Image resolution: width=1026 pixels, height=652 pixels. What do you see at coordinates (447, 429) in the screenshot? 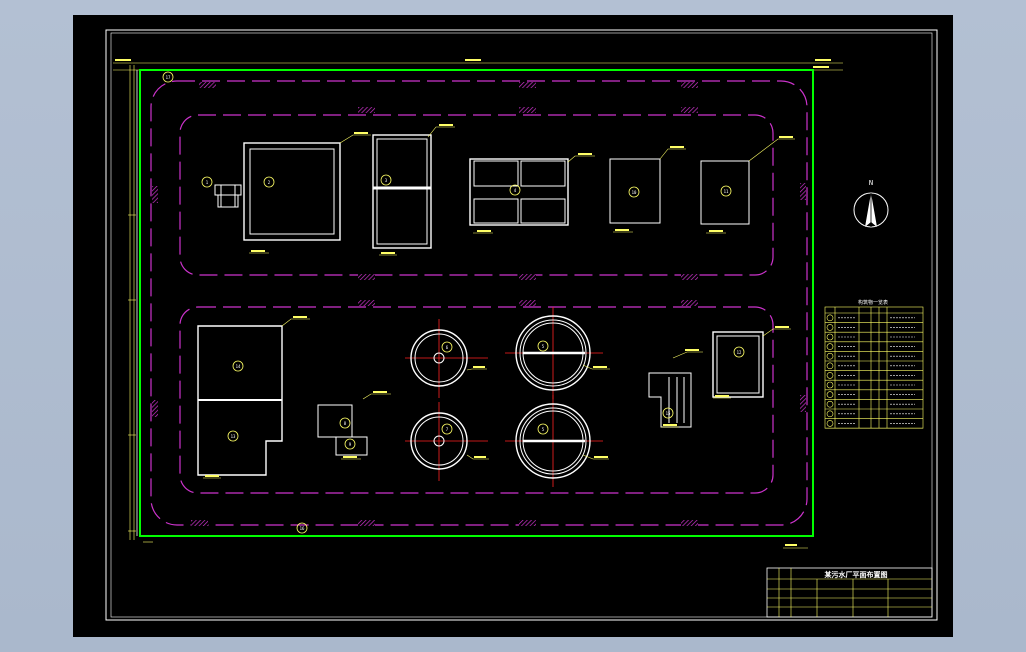
I see `tag-12: 7` at bounding box center [447, 429].